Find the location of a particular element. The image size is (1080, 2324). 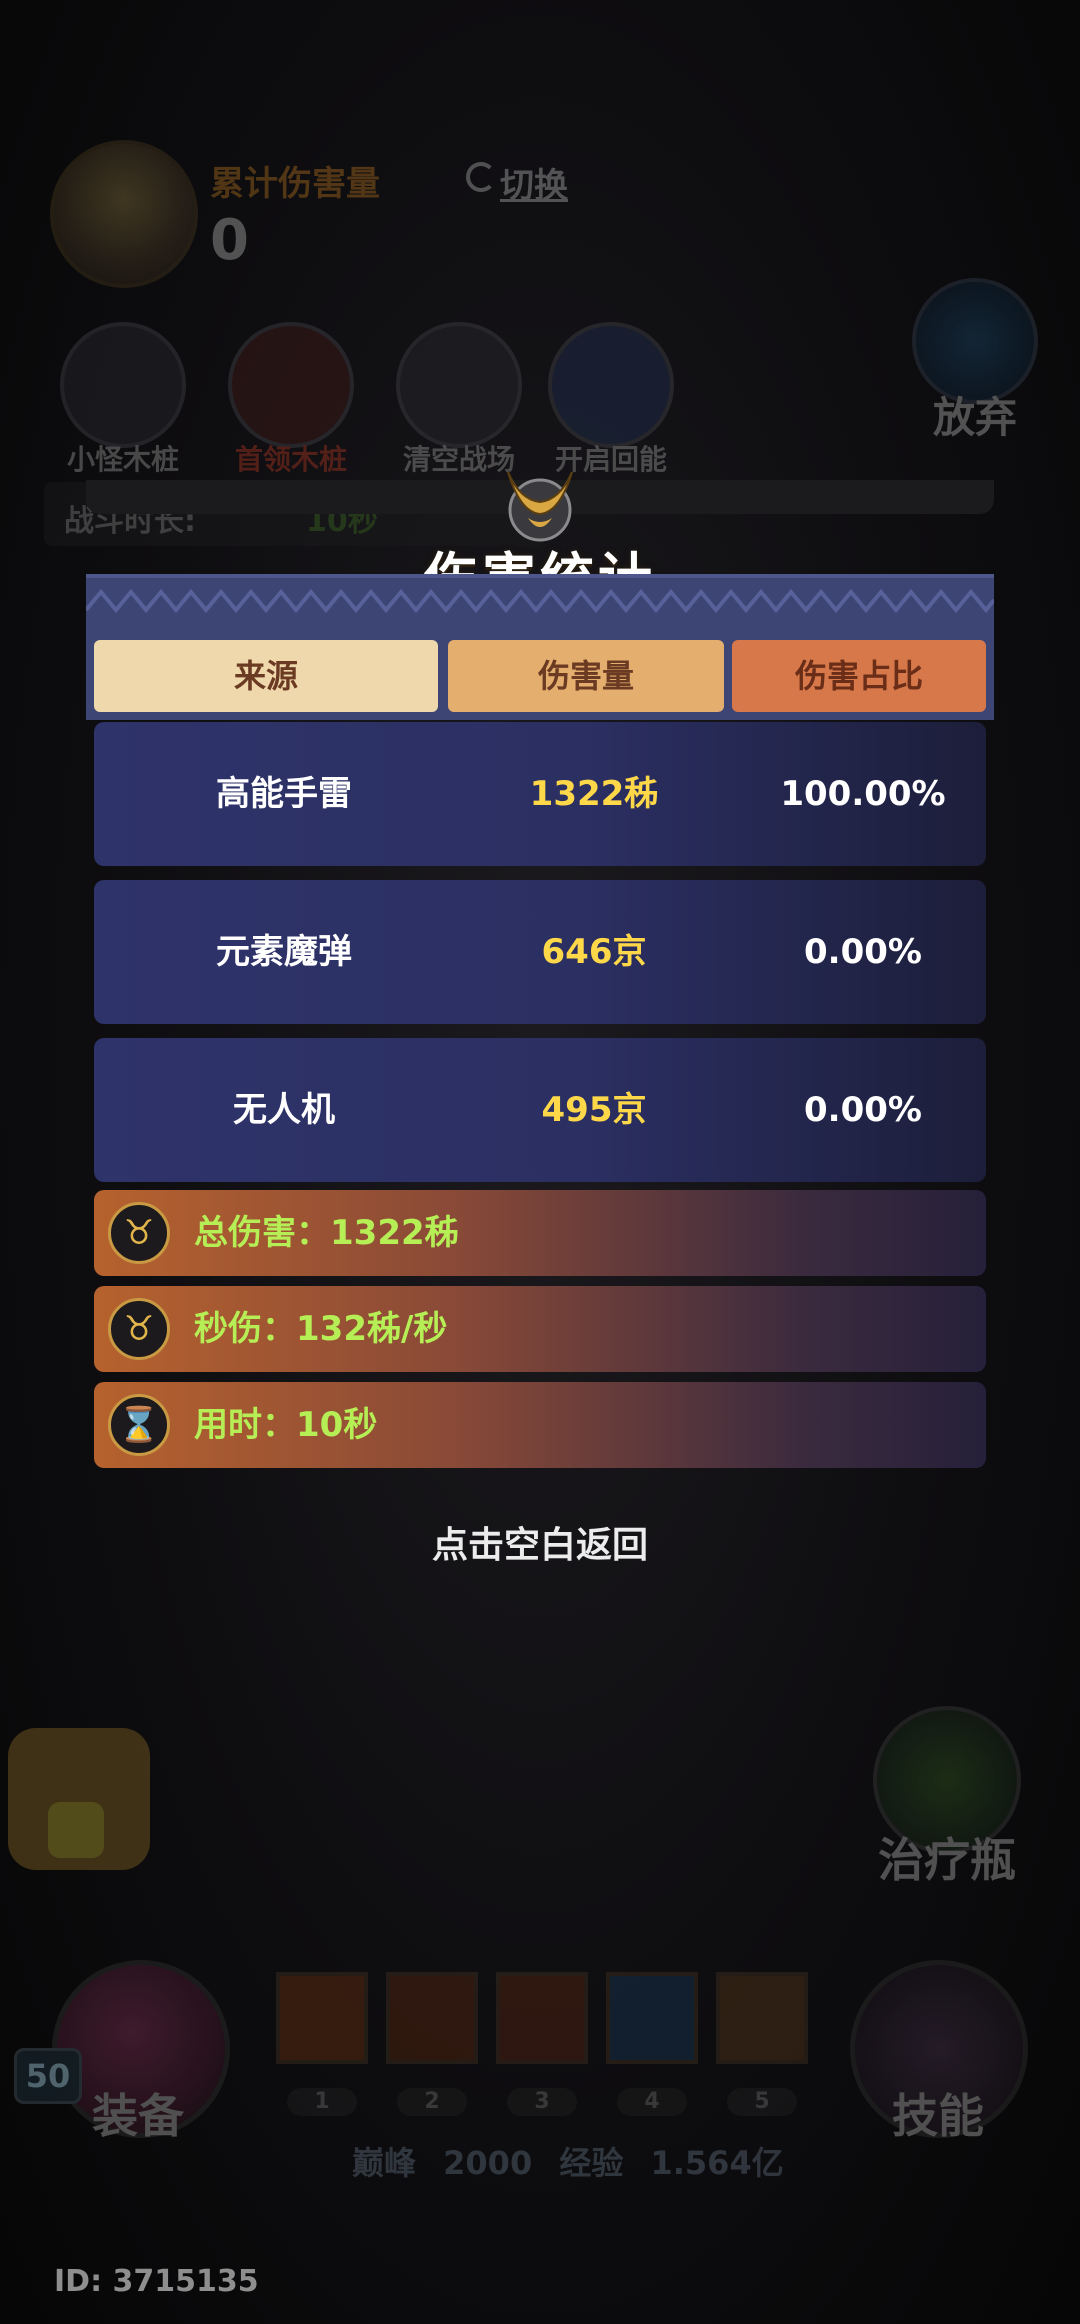

refresh-icon is located at coordinates (481, 177).